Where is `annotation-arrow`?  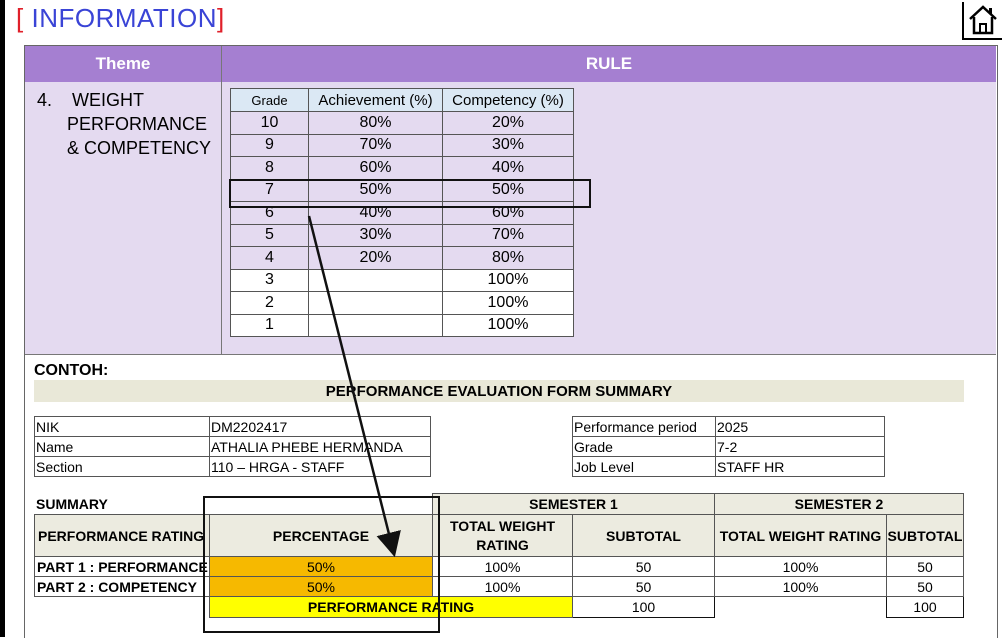 annotation-arrow is located at coordinates (354, 386).